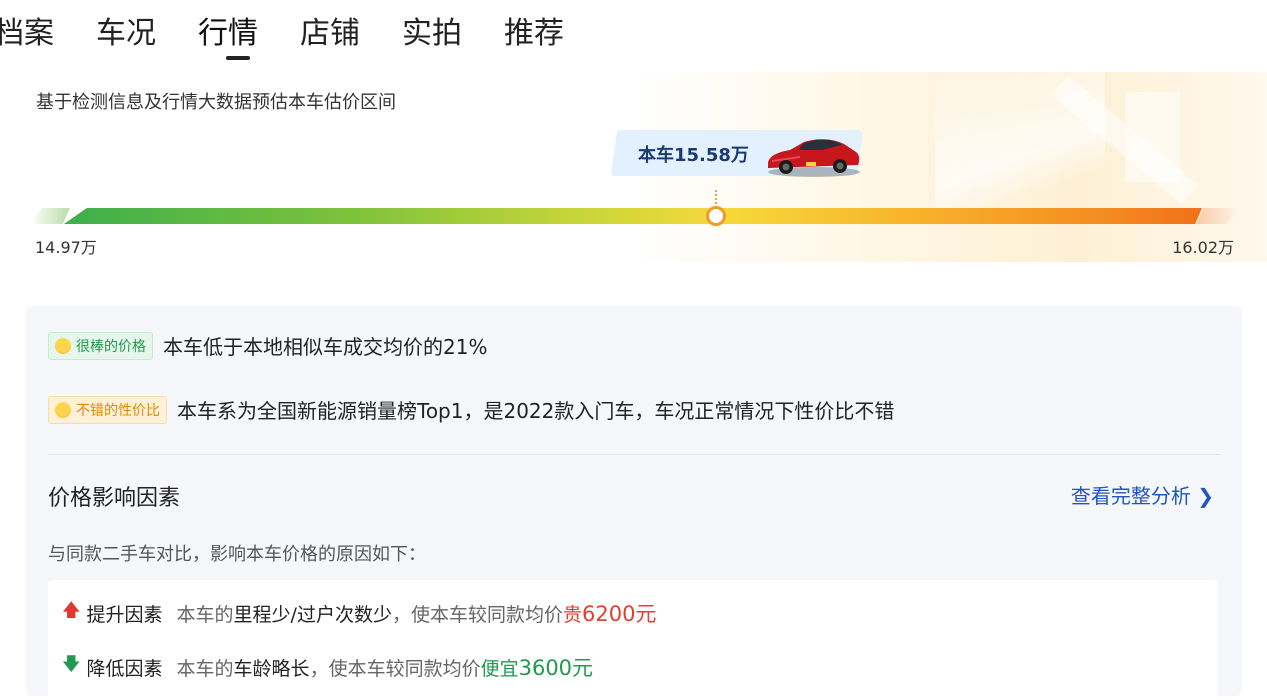 The width and height of the screenshot is (1267, 700). I want to click on factor-up-reason: 里程少/过户次数少, so click(312, 614).